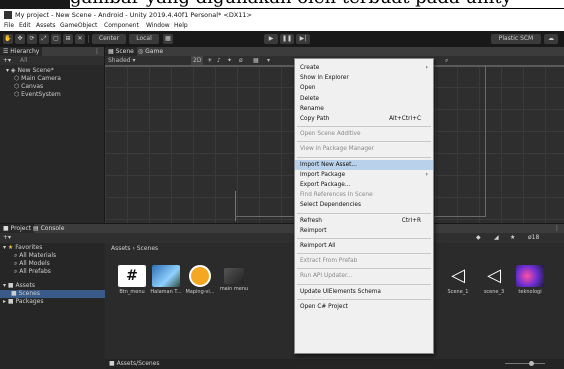 The height and width of the screenshot is (369, 564). What do you see at coordinates (46, 26) in the screenshot?
I see `menu-assets: Assets` at bounding box center [46, 26].